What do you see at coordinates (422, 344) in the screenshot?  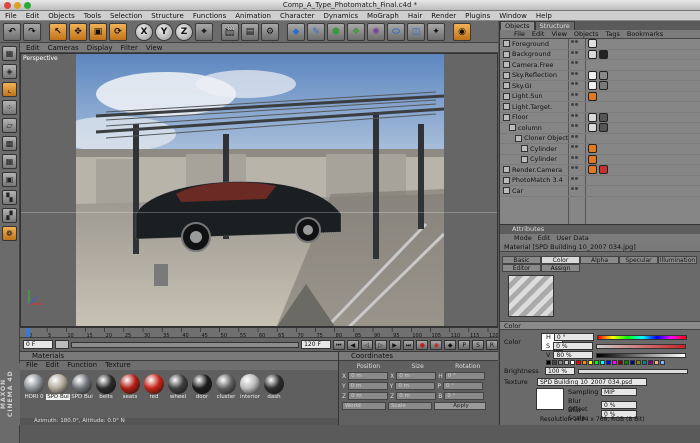 I see `record-icon: ●` at bounding box center [422, 344].